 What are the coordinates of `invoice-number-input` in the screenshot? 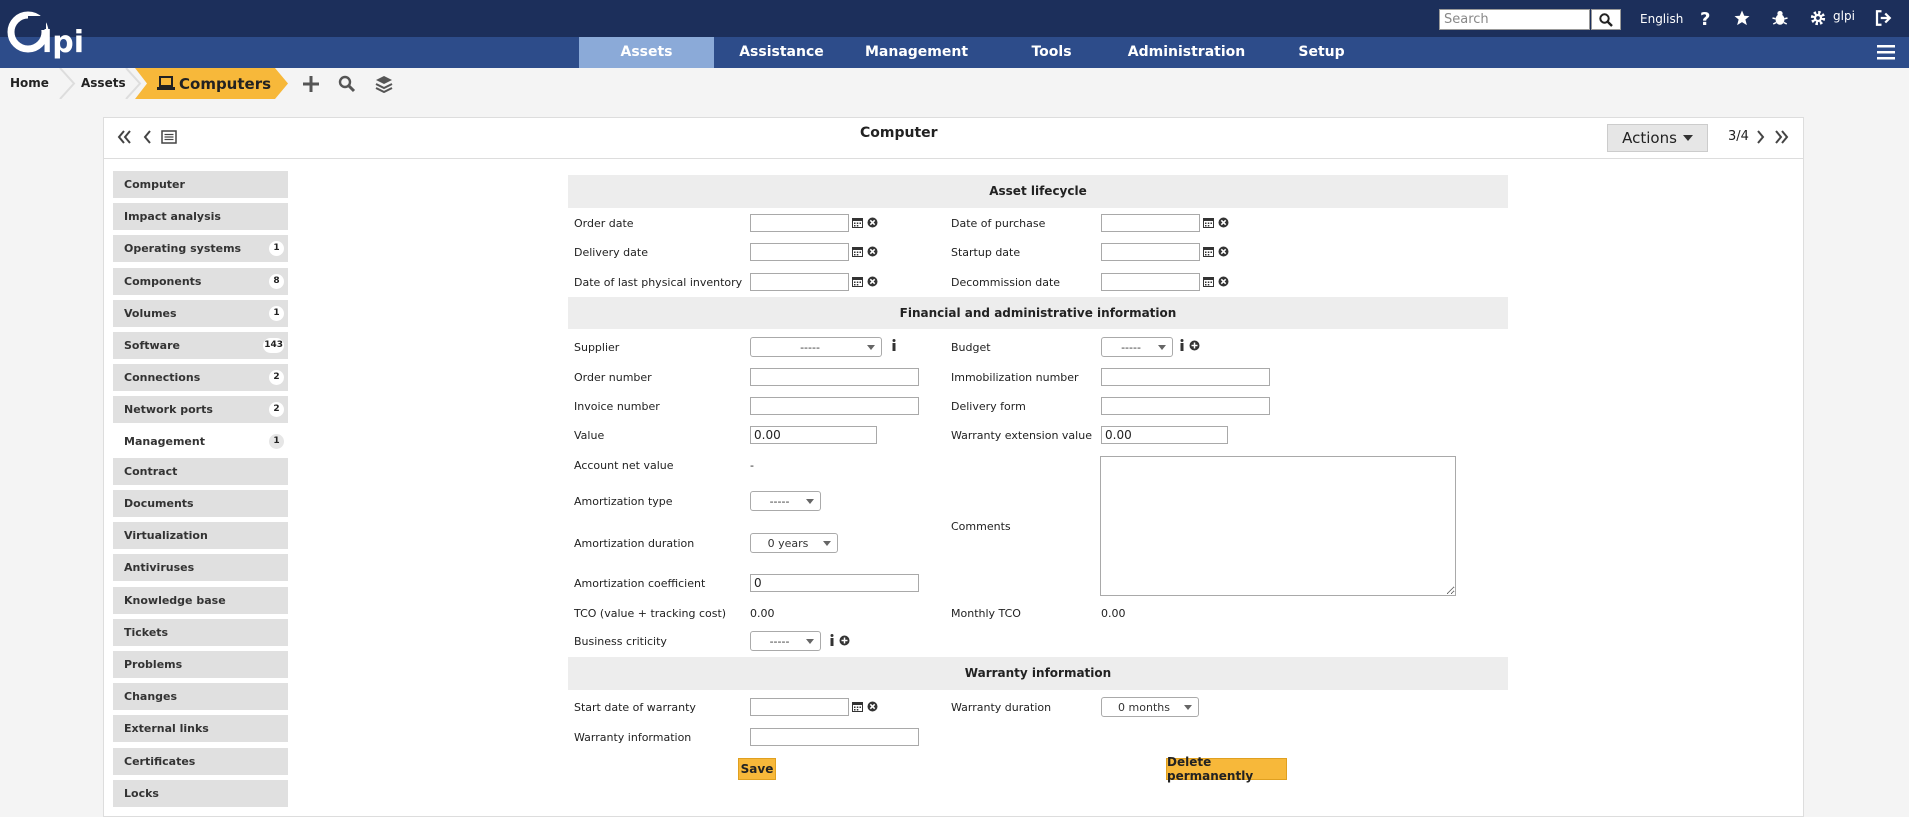 It's located at (834, 406).